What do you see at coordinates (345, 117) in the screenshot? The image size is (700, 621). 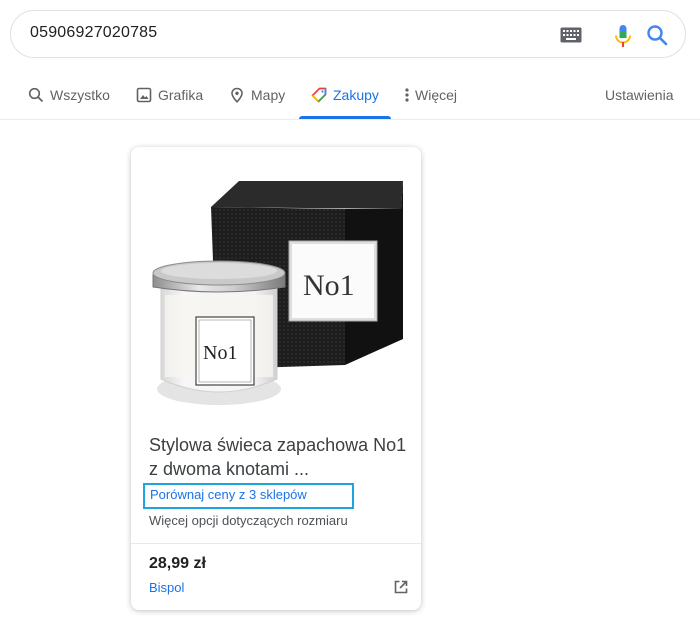 I see `active-tab-indicator` at bounding box center [345, 117].